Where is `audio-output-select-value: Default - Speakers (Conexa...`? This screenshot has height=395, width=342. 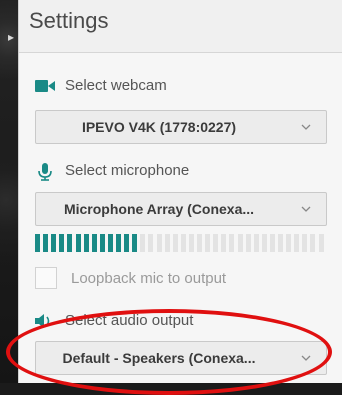
audio-output-select-value: Default - Speakers (Conexa... is located at coordinates (159, 358).